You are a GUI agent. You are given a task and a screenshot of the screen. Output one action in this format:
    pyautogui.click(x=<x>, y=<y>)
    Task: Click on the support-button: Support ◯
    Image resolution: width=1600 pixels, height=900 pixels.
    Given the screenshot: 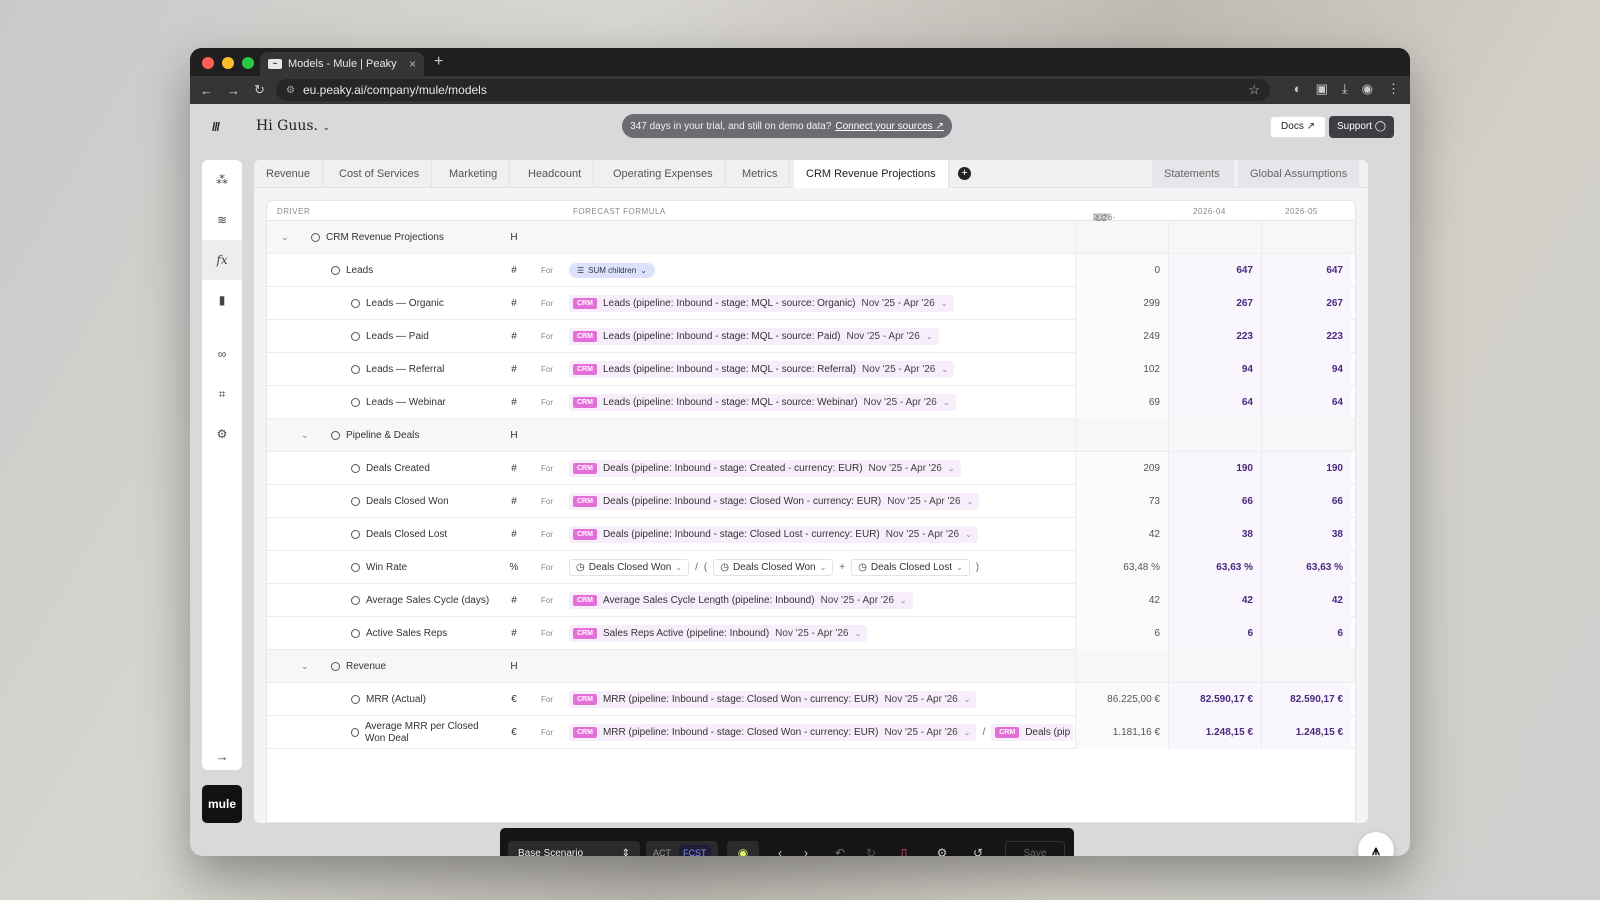 What is the action you would take?
    pyautogui.click(x=1361, y=127)
    